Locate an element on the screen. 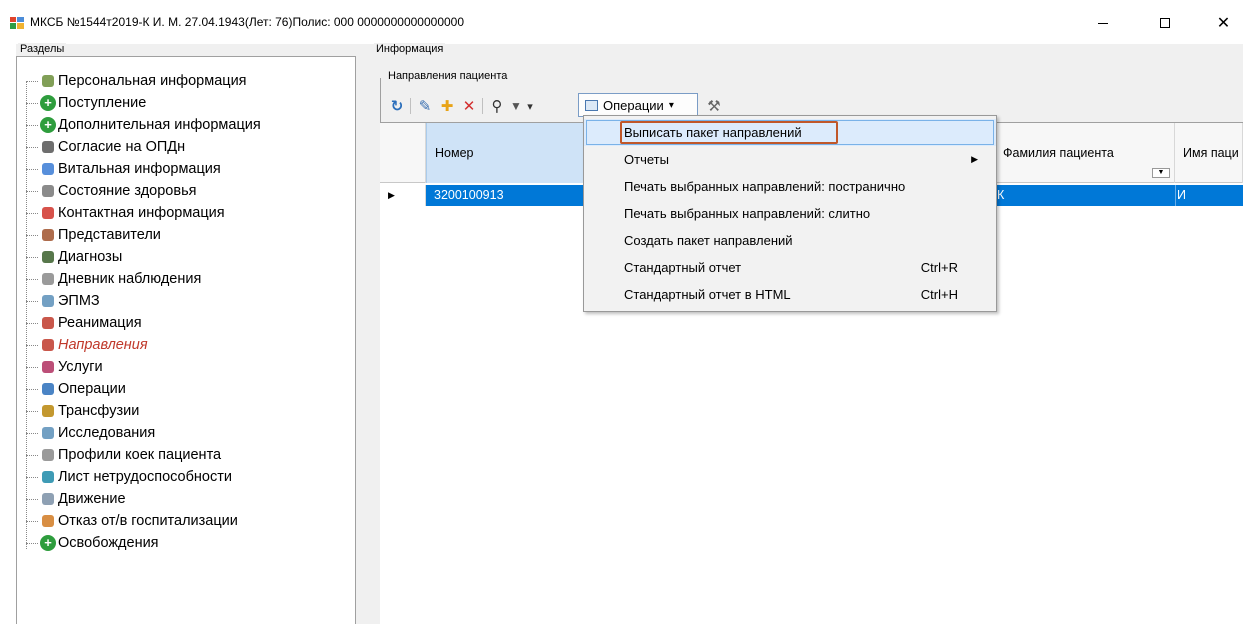  tree-item-label: Реанимация is located at coordinates (100, 323).